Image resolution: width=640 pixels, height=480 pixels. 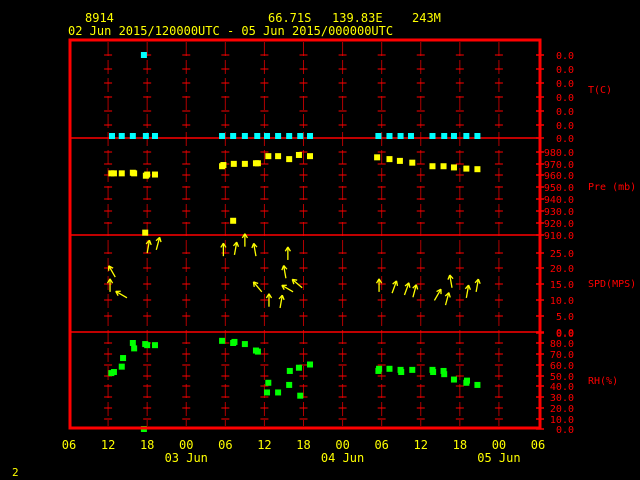 What do you see at coordinates (612, 187) in the screenshot?
I see `panel-unit-label: Pre (mb)` at bounding box center [612, 187].